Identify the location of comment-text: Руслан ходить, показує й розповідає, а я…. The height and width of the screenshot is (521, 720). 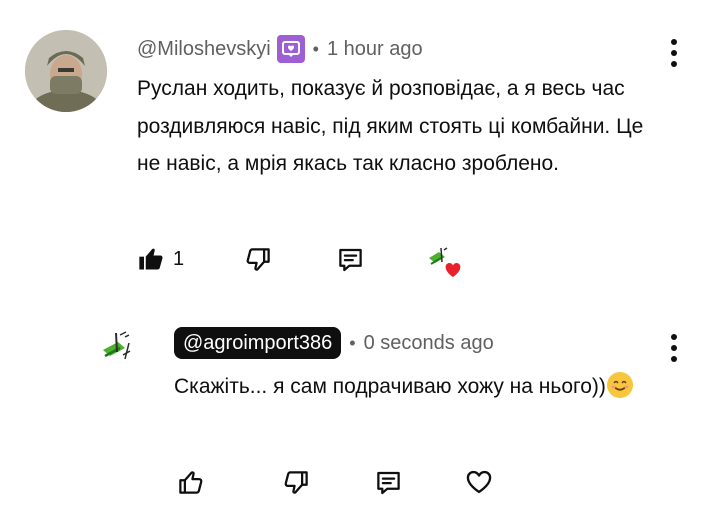
(390, 126).